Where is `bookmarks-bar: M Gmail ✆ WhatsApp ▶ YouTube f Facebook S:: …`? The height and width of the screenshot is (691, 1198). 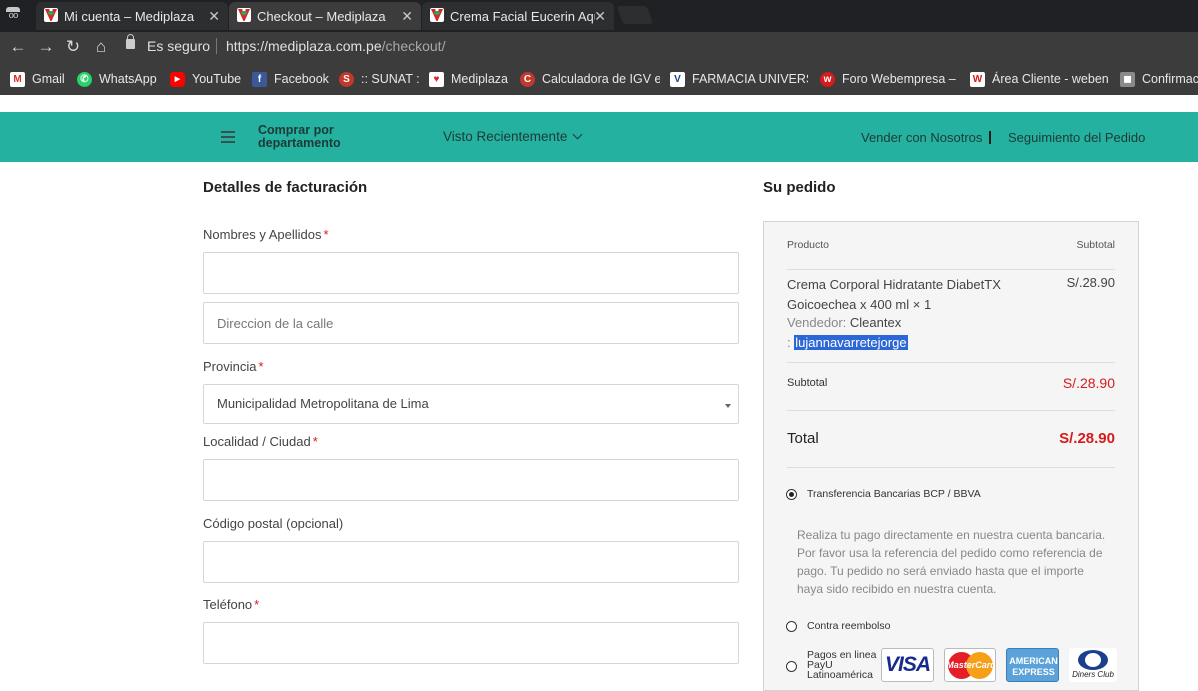 bookmarks-bar: M Gmail ✆ WhatsApp ▶ YouTube f Facebook S:: … is located at coordinates (599, 78).